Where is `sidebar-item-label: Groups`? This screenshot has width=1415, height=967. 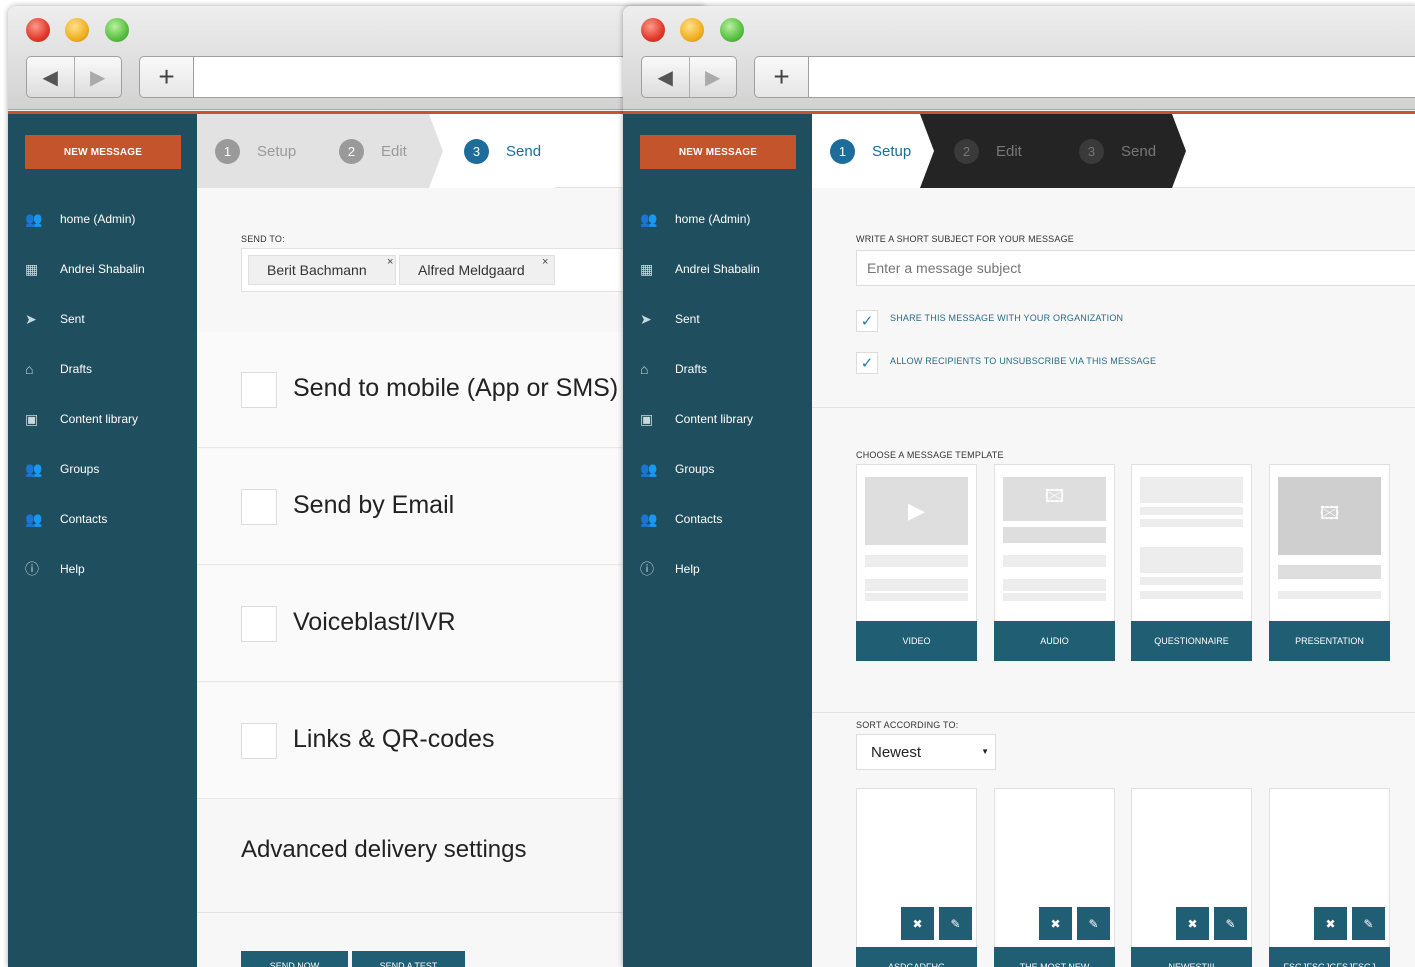 sidebar-item-label: Groups is located at coordinates (695, 469).